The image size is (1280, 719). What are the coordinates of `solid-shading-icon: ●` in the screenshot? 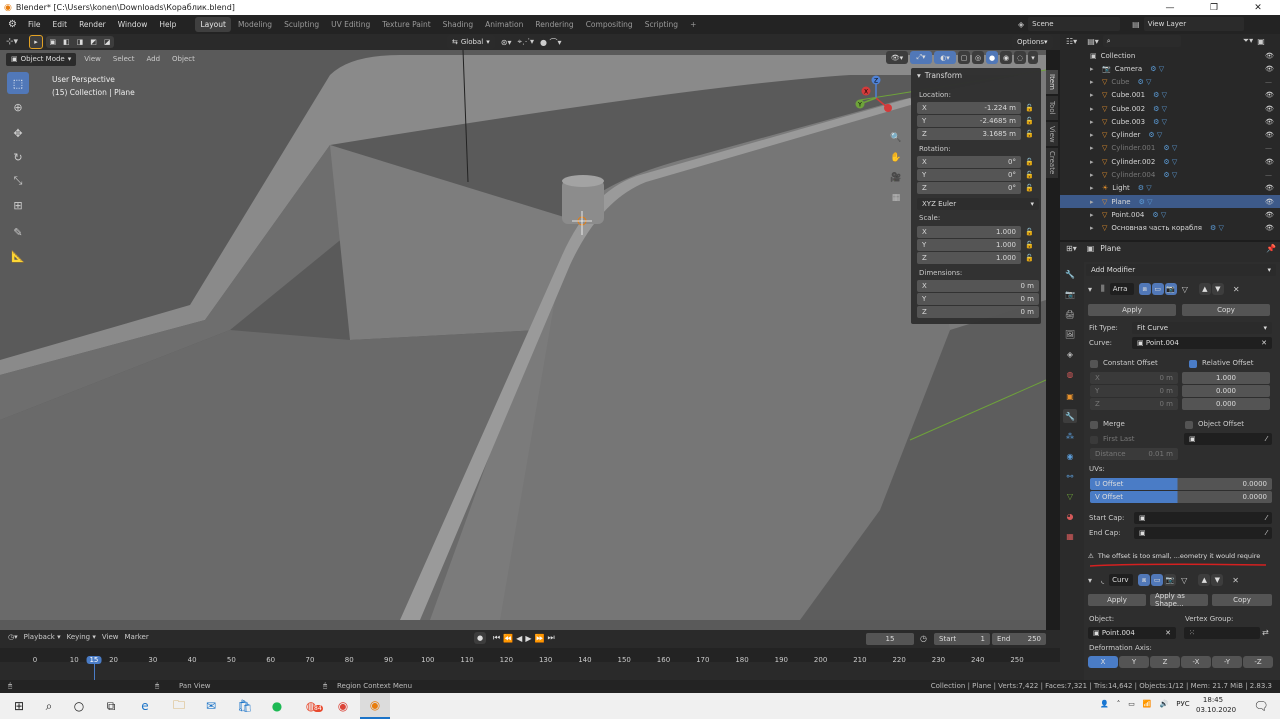 It's located at (992, 57).